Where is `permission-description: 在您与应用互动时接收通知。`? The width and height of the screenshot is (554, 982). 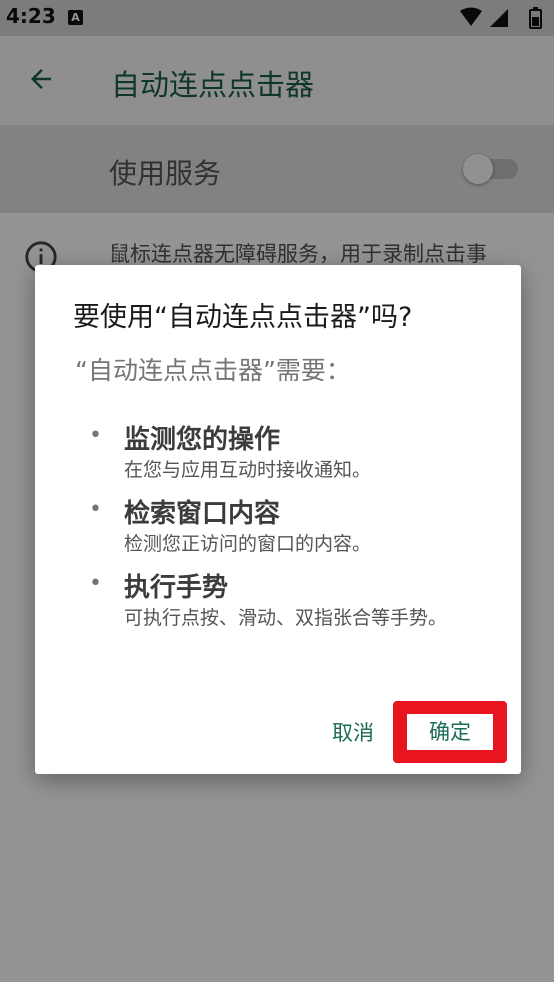 permission-description: 在您与应用互动时接收通知。 is located at coordinates (248, 470).